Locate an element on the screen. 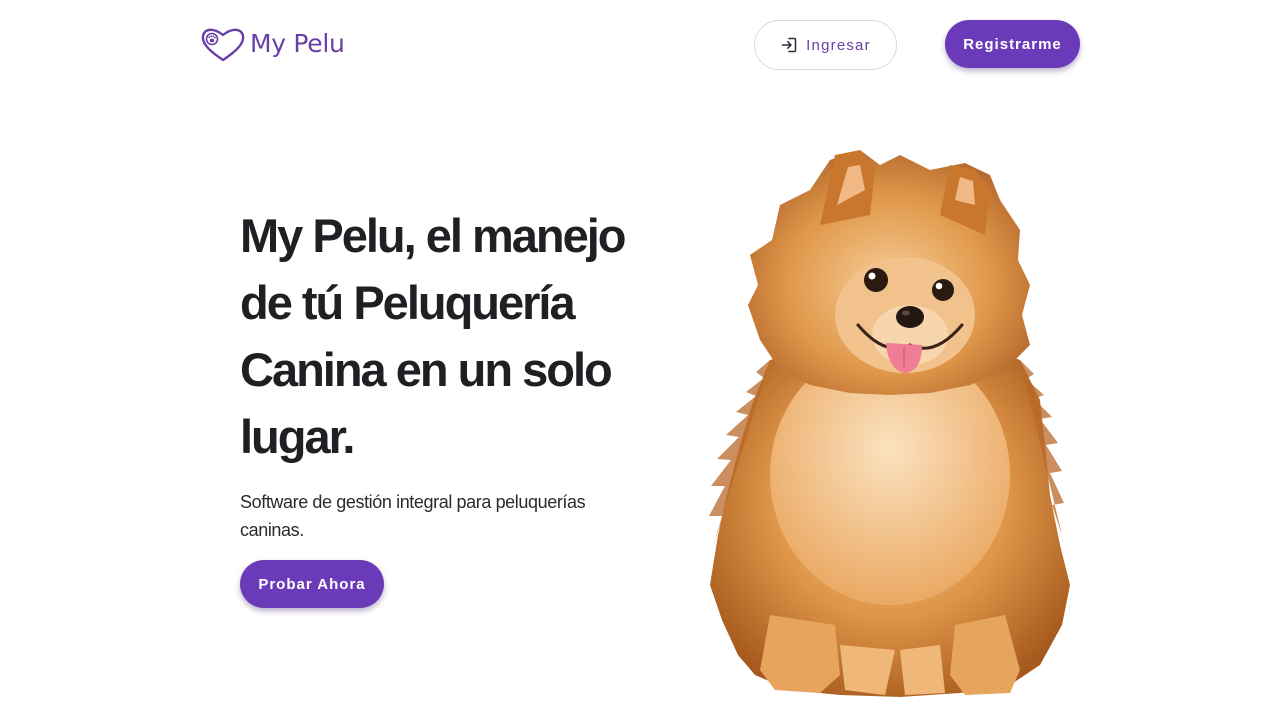 The image size is (1280, 720). top-navbar: My Pelu Ingresar Registrarme is located at coordinates (640, 45).